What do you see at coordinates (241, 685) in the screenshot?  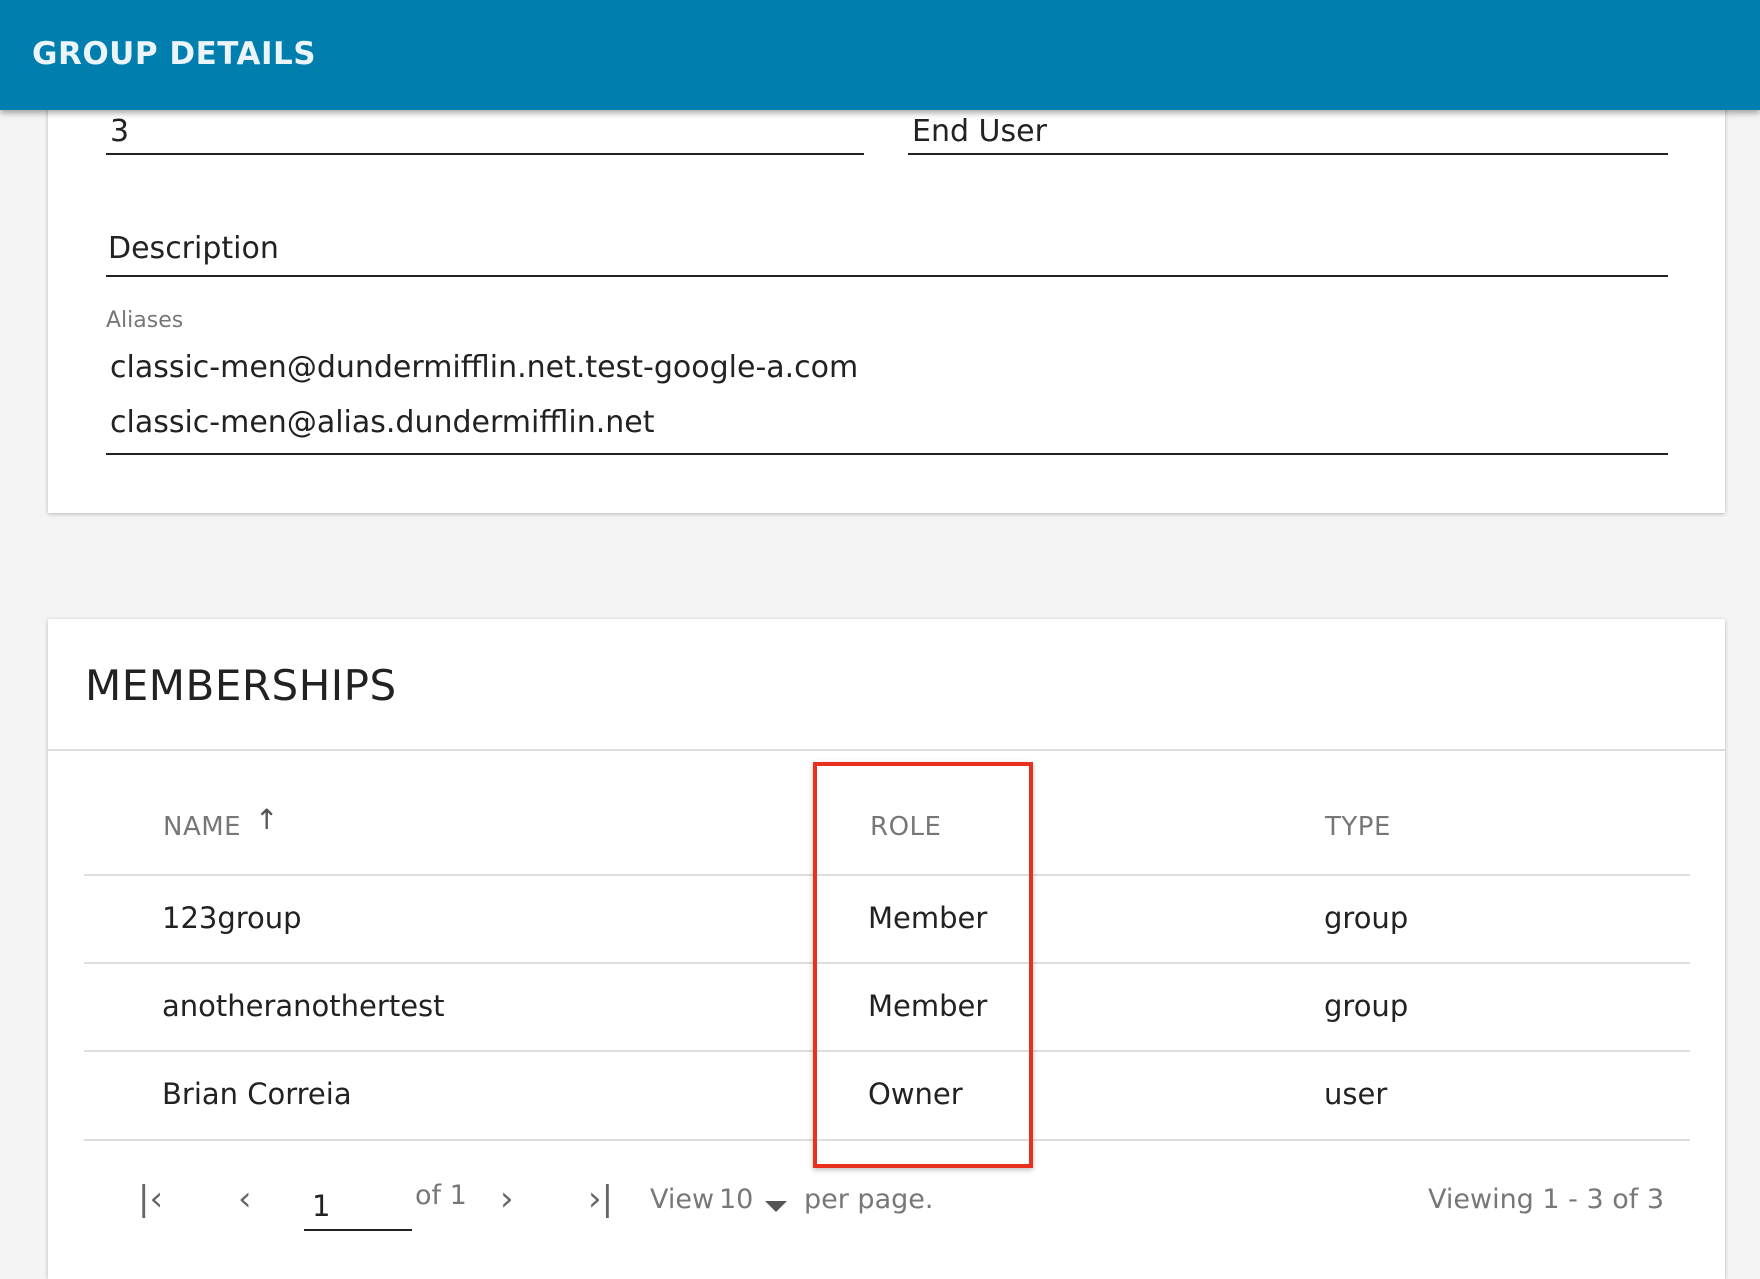 I see `memberships-title: MEMBERSHIPS` at bounding box center [241, 685].